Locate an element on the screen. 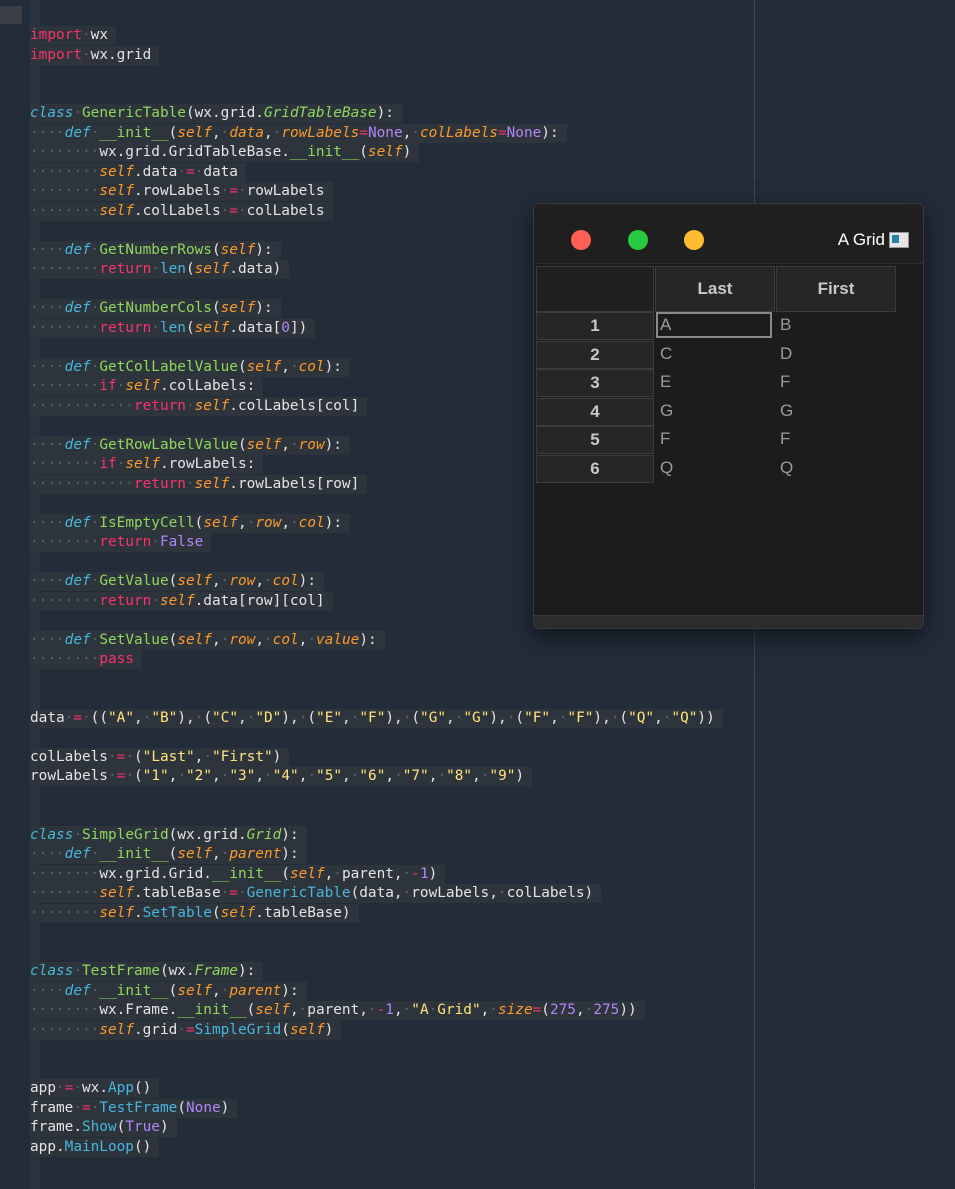 The width and height of the screenshot is (955, 1189). code-line-text: ········self.colLabels·=·colLabels is located at coordinates (181, 211).